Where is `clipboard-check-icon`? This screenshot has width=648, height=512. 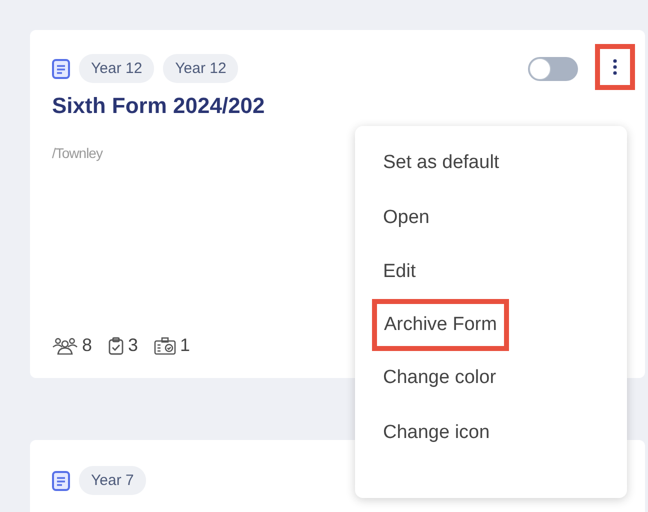
clipboard-check-icon is located at coordinates (116, 345).